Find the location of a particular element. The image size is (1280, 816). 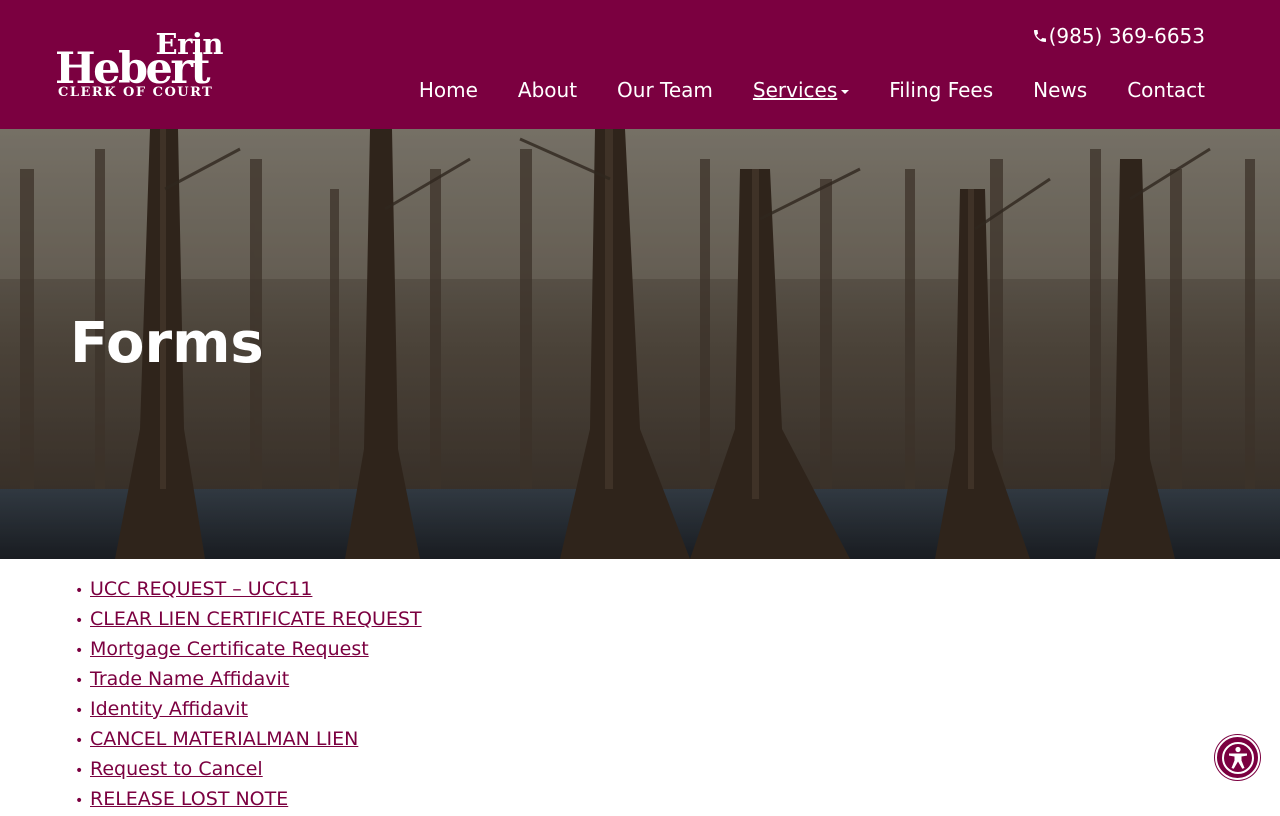

accessibility-icon is located at coordinates (1237, 757).